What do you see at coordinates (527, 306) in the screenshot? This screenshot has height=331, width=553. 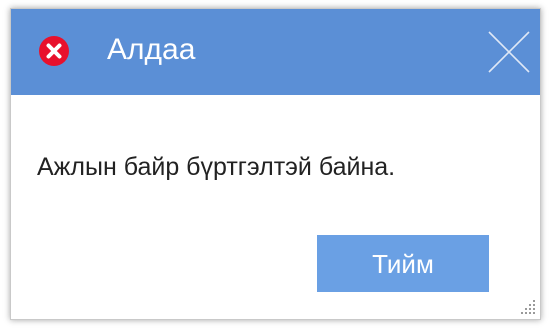 I see `resize-grip-icon` at bounding box center [527, 306].